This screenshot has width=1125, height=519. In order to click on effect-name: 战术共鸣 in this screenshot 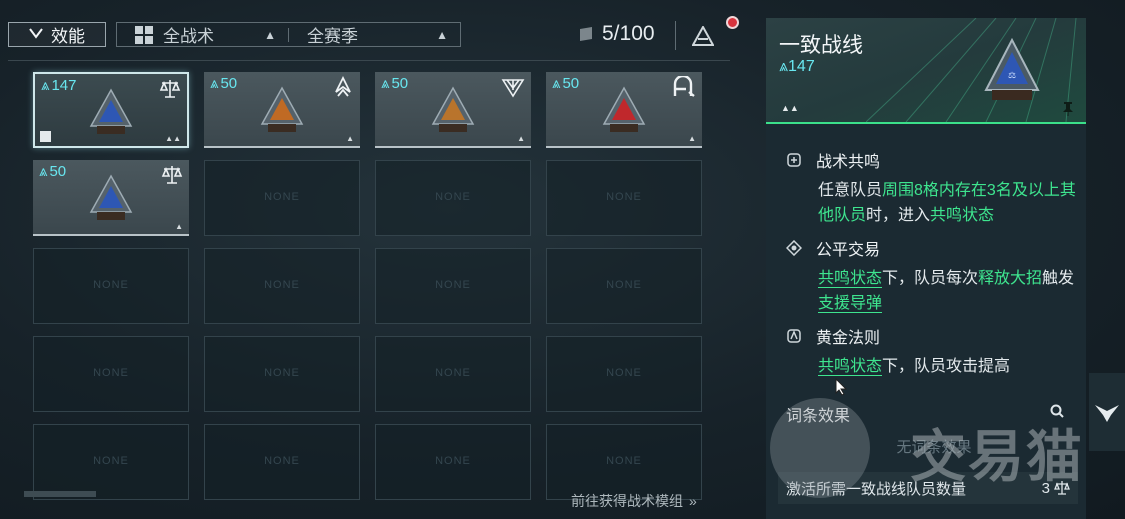, I will do `click(848, 162)`.